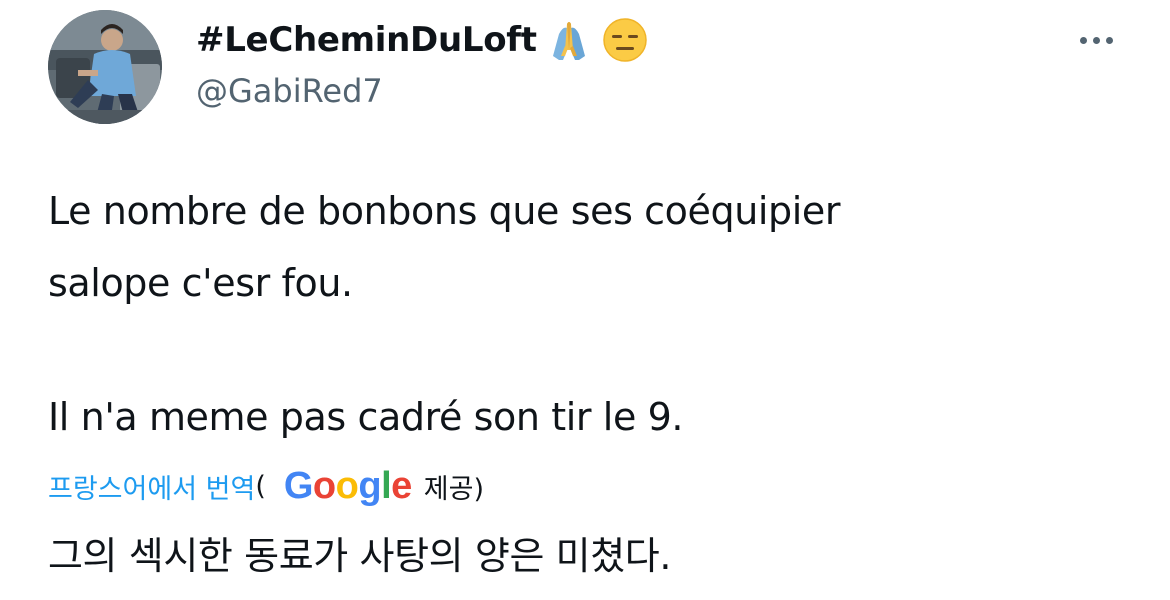 The image size is (1170, 600). What do you see at coordinates (289, 91) in the screenshot?
I see `user-handle: @GabiRed7` at bounding box center [289, 91].